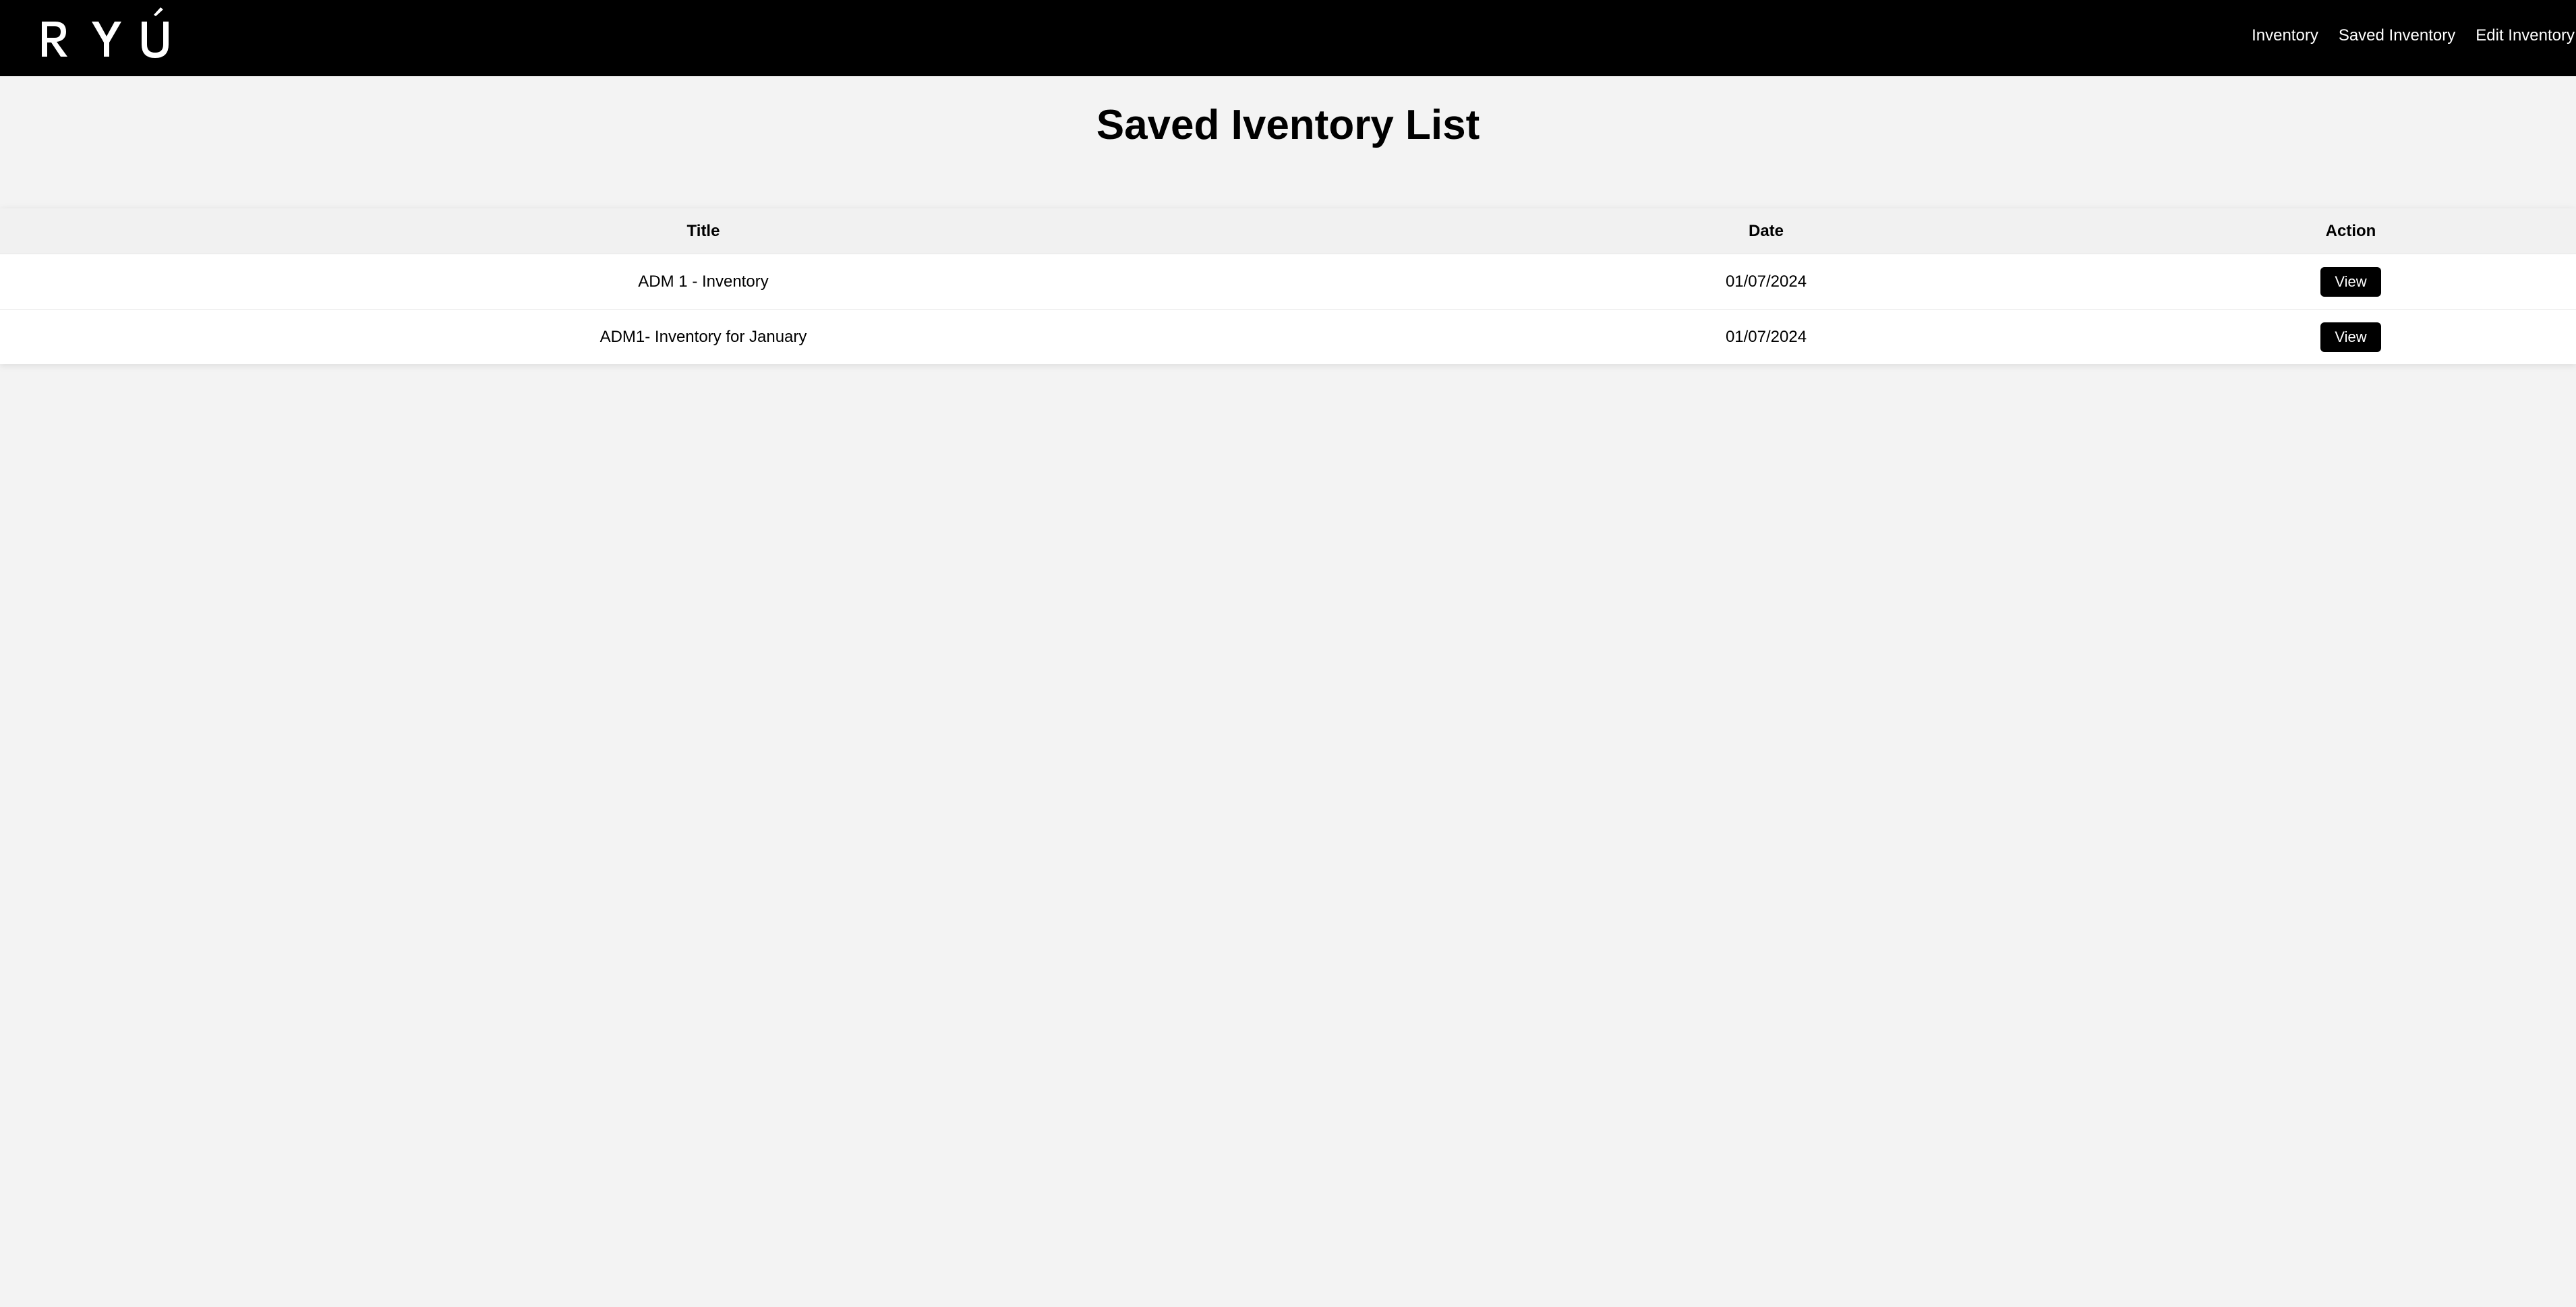 This screenshot has height=1307, width=2576. Describe the element at coordinates (1767, 231) in the screenshot. I see `column-header-date: Date` at that location.